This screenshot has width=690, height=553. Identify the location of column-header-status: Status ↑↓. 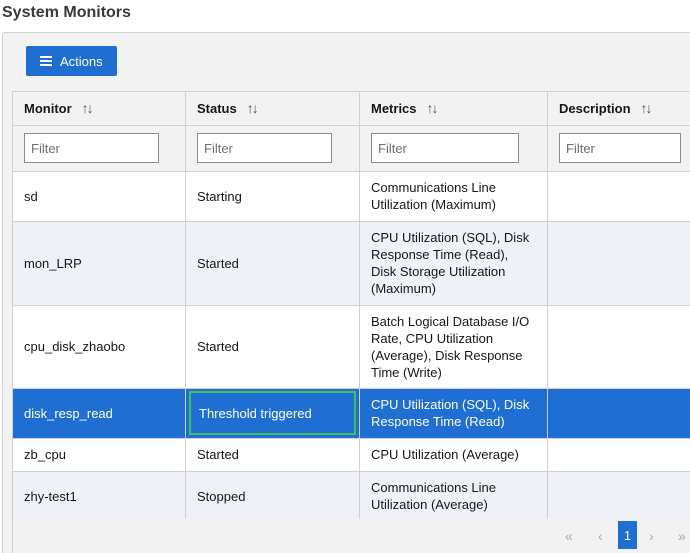
(272, 109).